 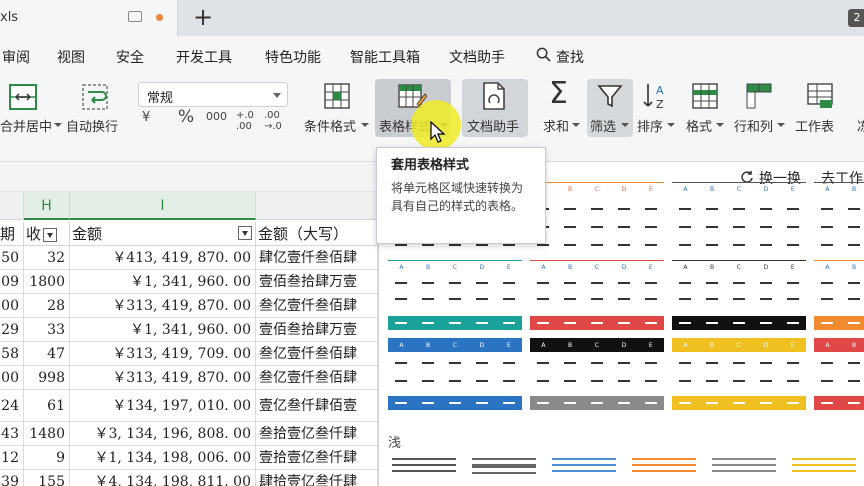 What do you see at coordinates (47, 330) in the screenshot?
I see `cell-income: 33` at bounding box center [47, 330].